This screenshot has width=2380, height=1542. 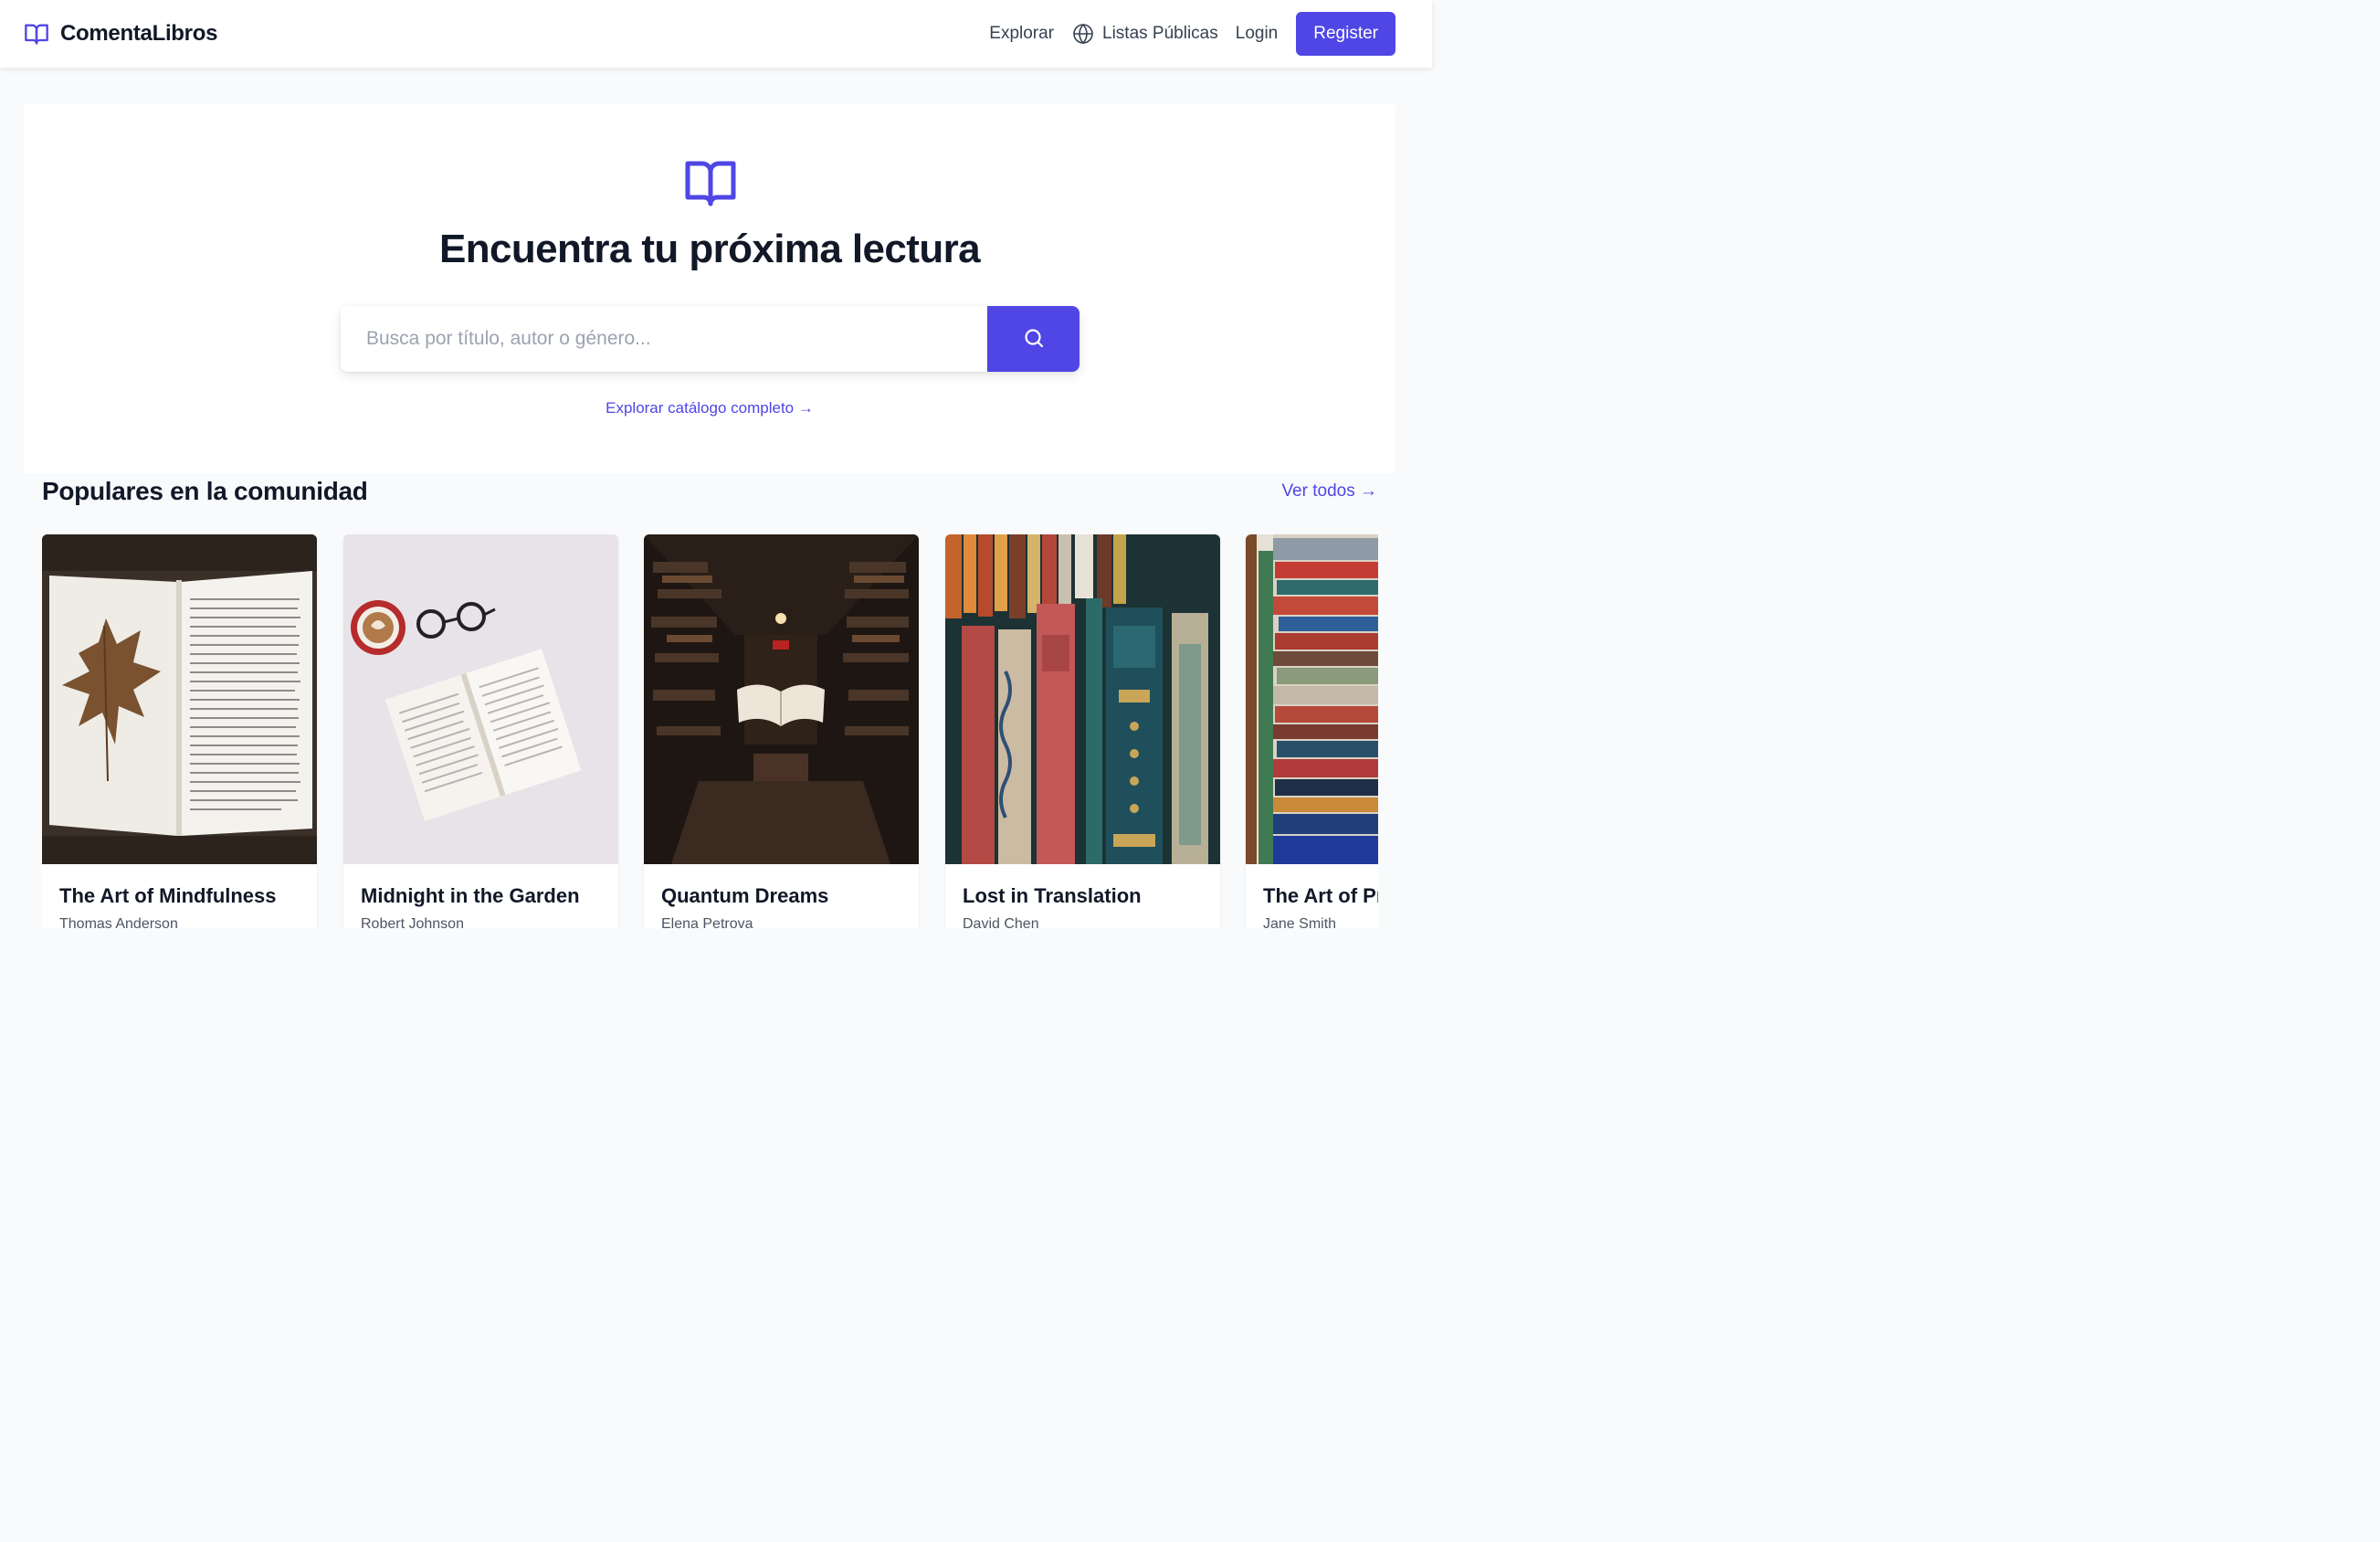 I want to click on brand-name: ComentaLibros, so click(x=139, y=33).